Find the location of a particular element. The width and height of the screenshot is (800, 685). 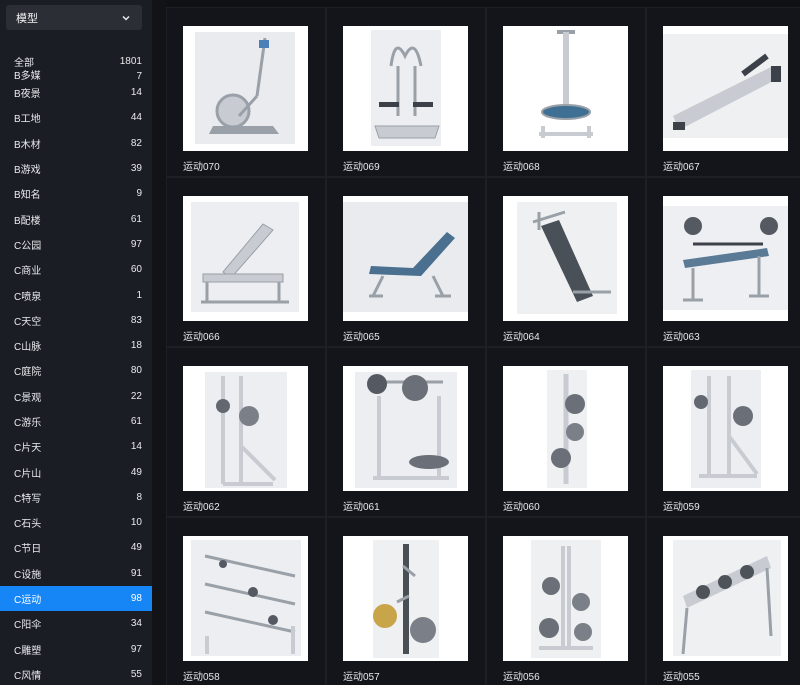

category-item: C公园 97 is located at coordinates (76, 244).